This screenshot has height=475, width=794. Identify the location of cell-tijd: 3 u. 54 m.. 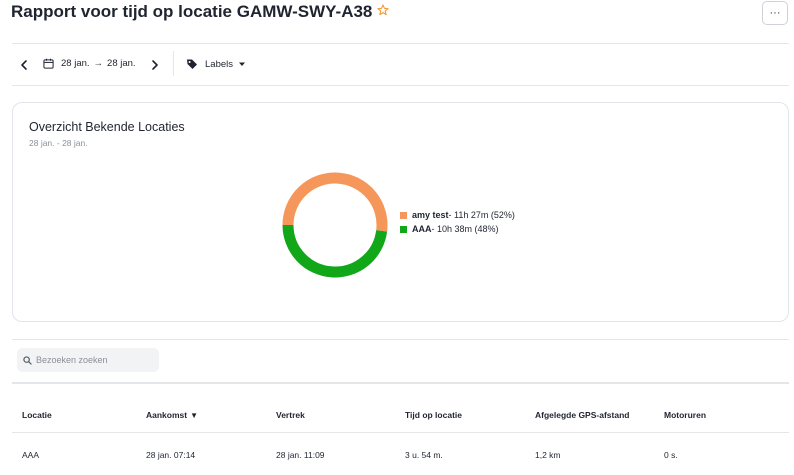
(424, 455).